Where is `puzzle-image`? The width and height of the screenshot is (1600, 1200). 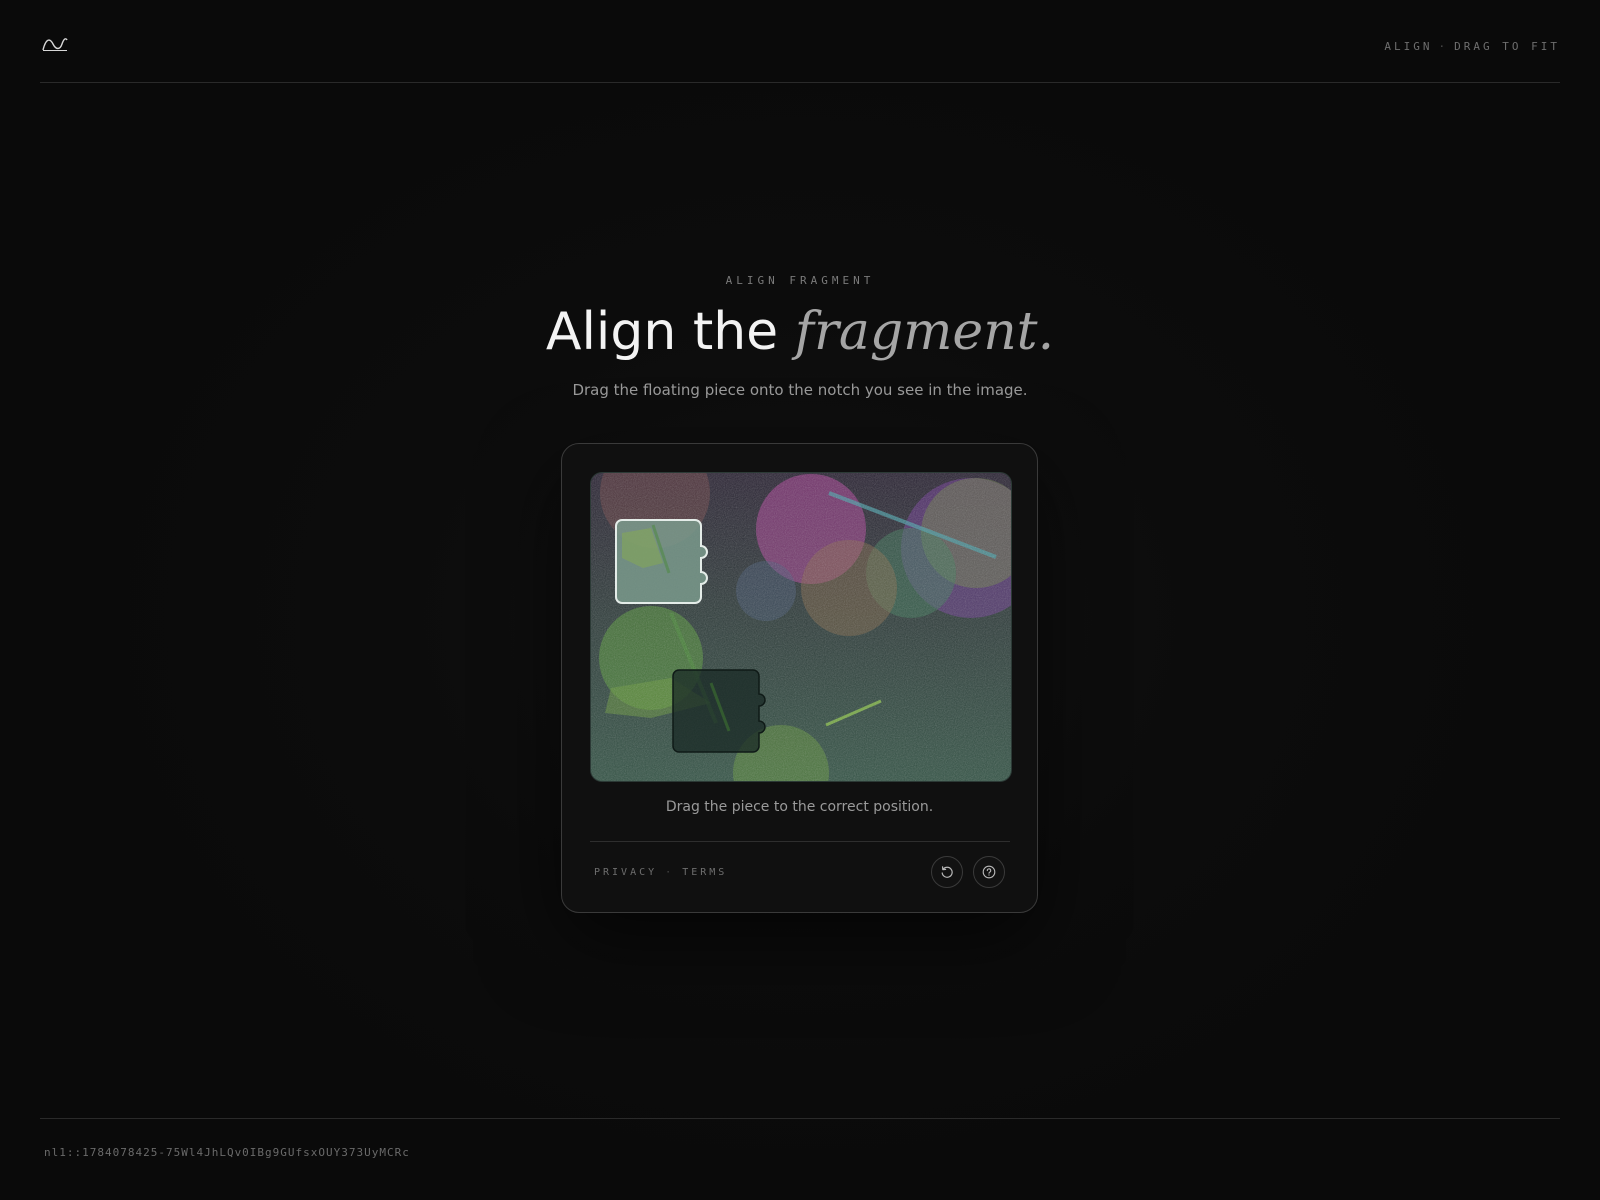 puzzle-image is located at coordinates (801, 627).